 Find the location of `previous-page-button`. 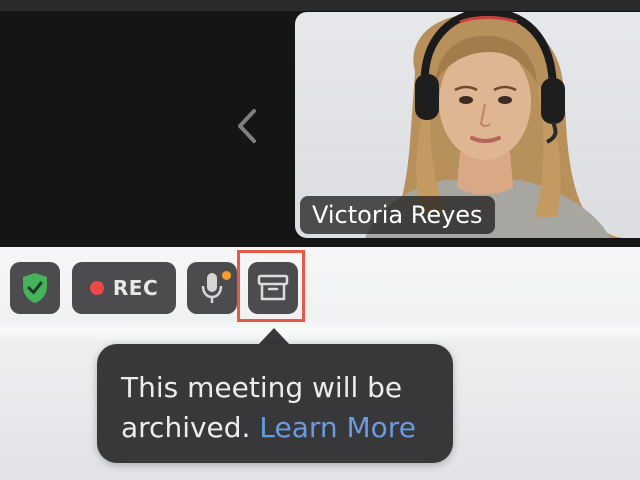

previous-page-button is located at coordinates (247, 126).